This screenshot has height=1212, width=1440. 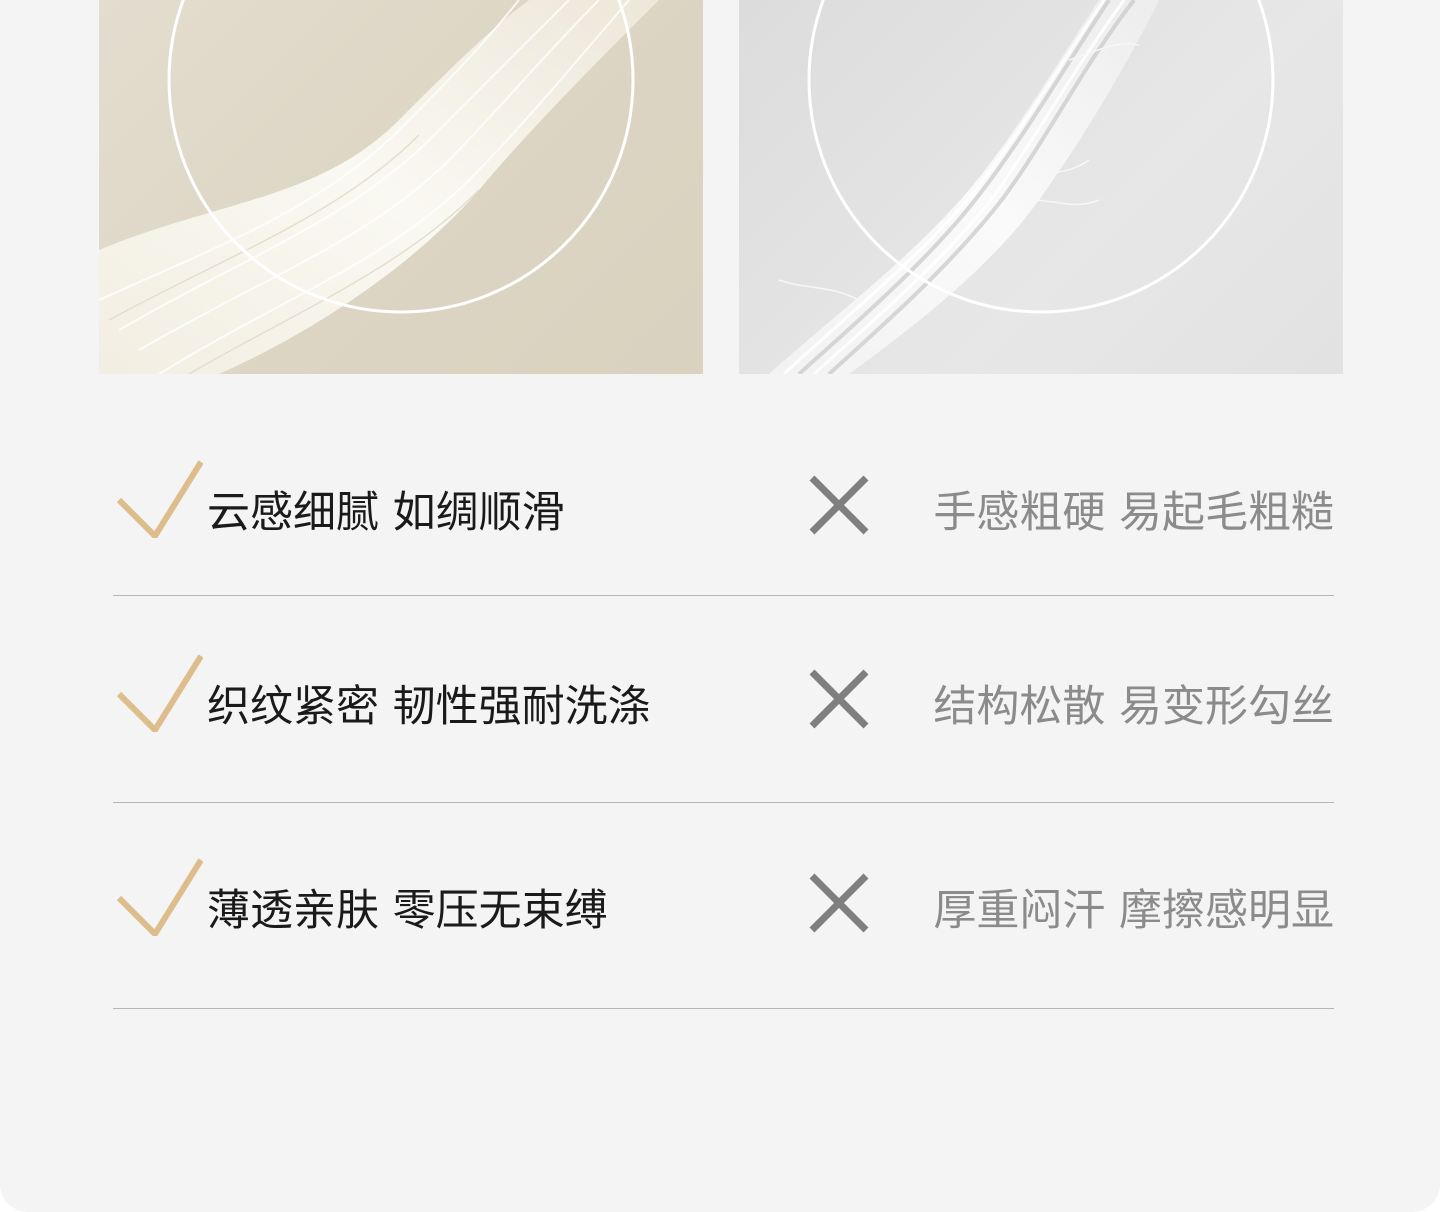 I want to click on smooth-fiber-illustration, so click(x=379, y=187).